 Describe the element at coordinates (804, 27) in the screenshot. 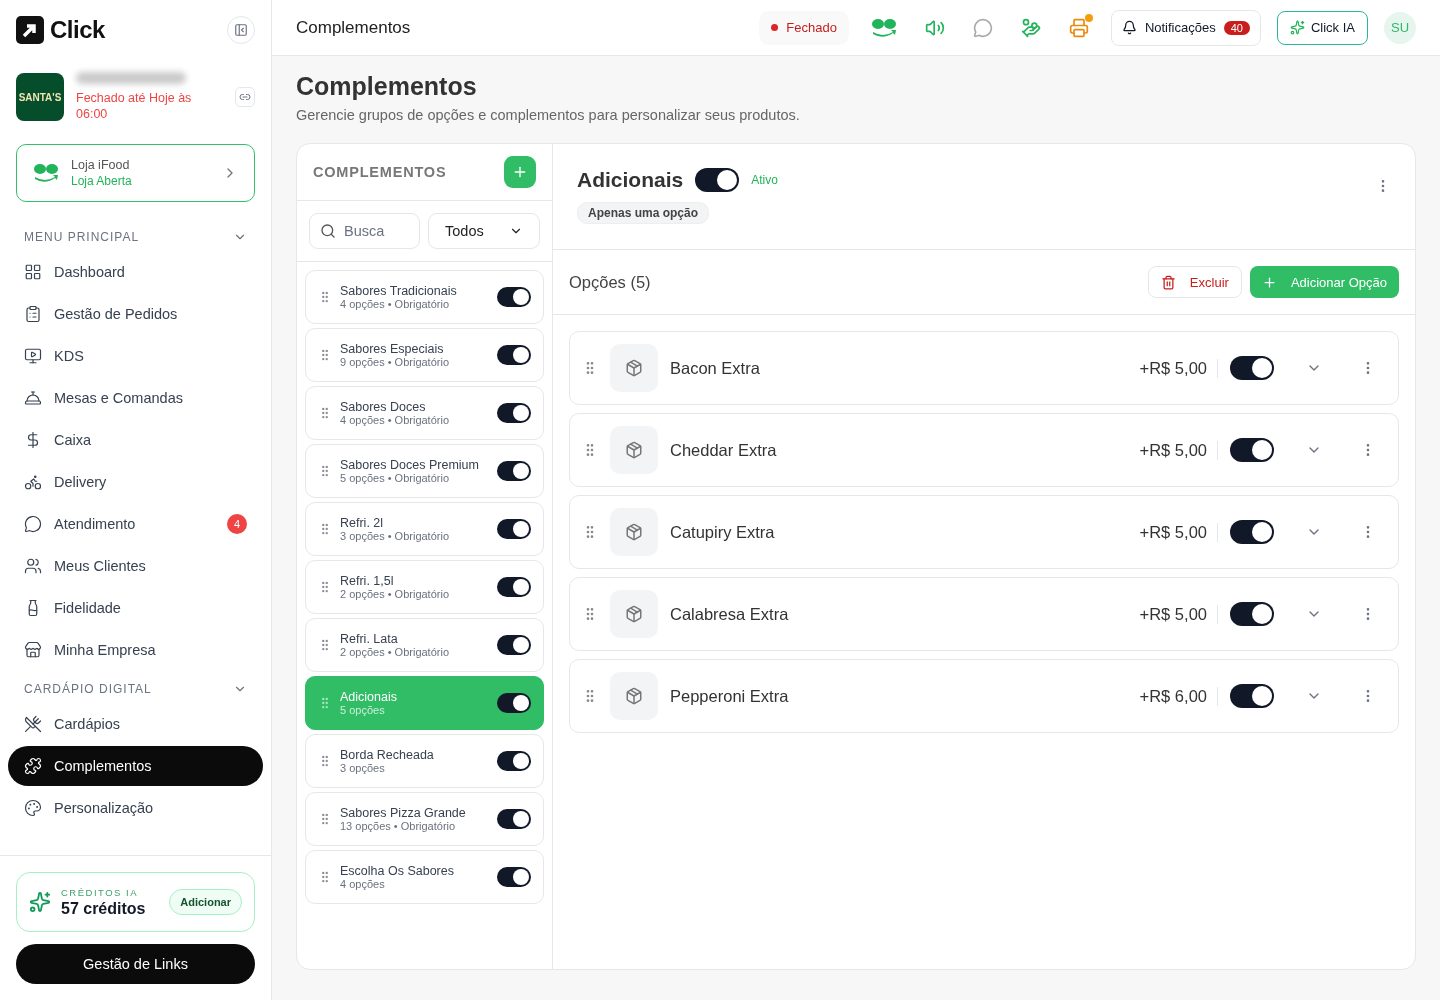

I see `store-status-pill: Fechado` at that location.